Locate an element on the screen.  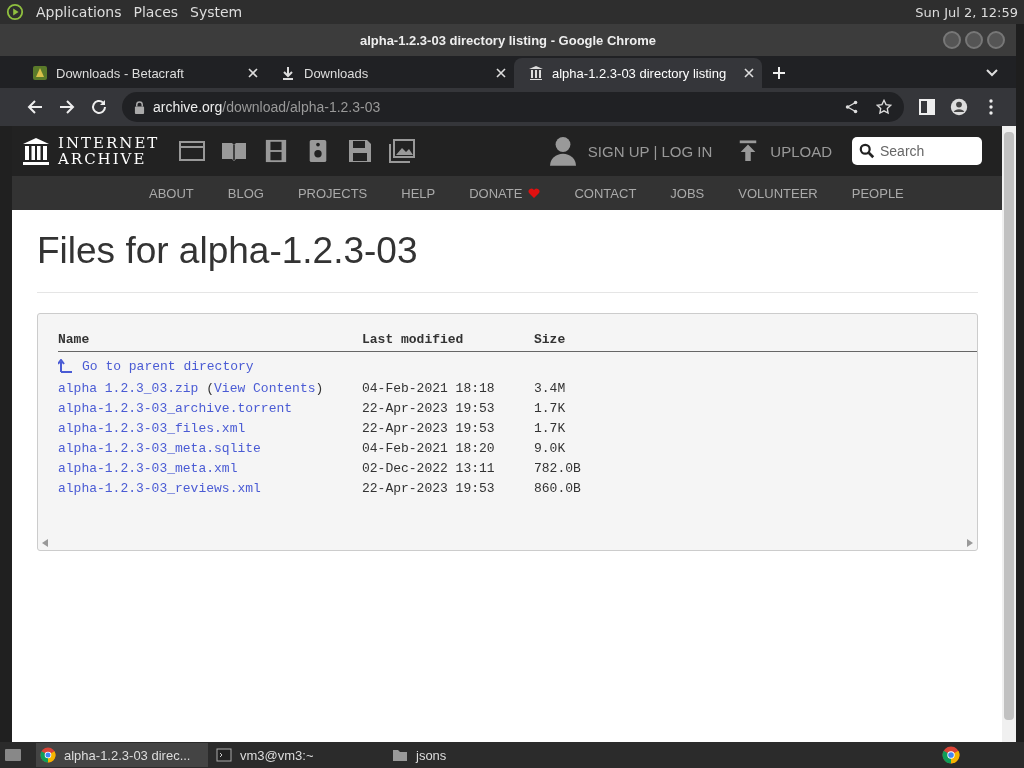
table-cell: 3.4M is located at coordinates (550, 388).